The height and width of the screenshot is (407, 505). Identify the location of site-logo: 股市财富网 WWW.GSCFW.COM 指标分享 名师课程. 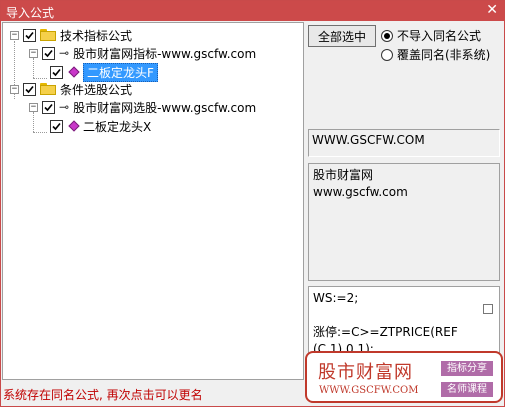
(404, 377).